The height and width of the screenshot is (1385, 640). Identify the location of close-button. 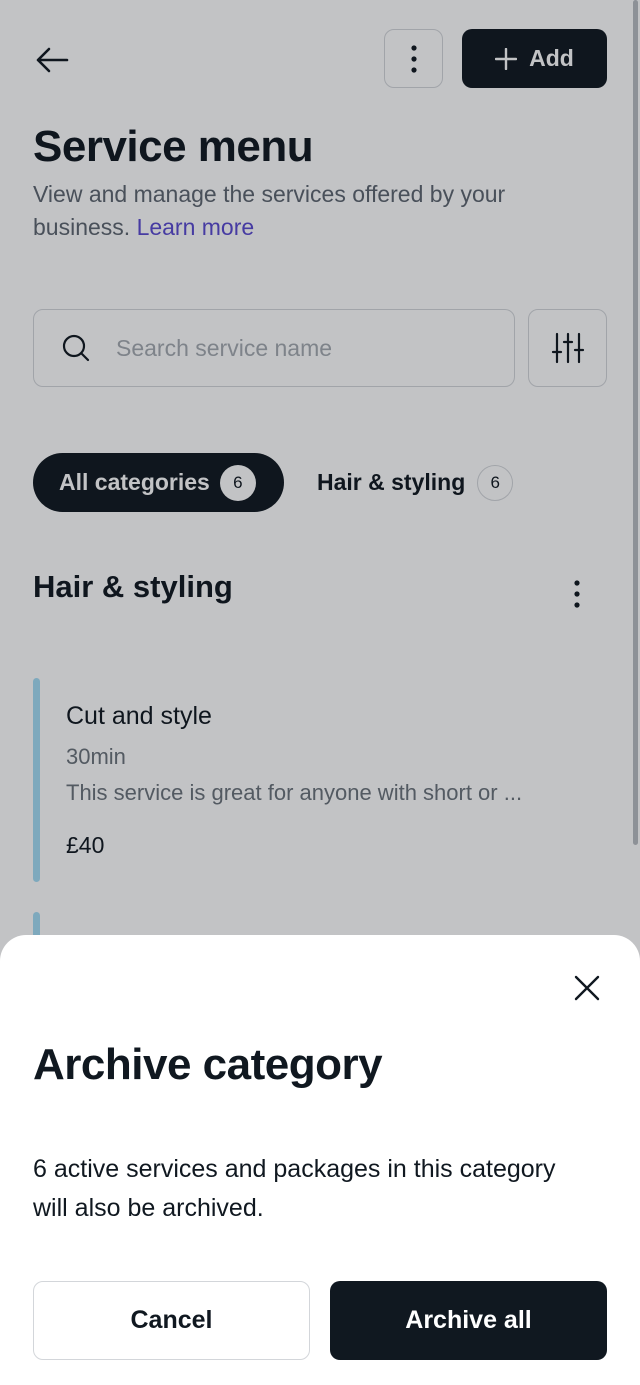
(587, 988).